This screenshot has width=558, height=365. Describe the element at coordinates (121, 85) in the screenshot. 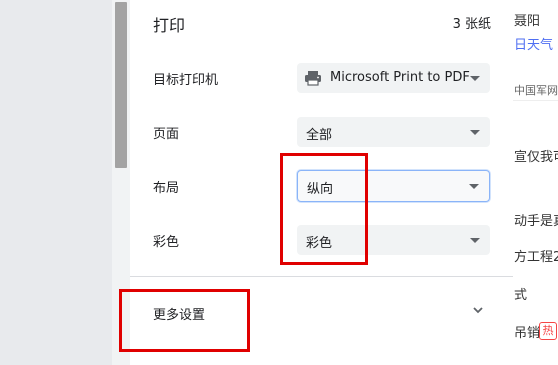

I see `preview-scrollbar-thumb` at that location.